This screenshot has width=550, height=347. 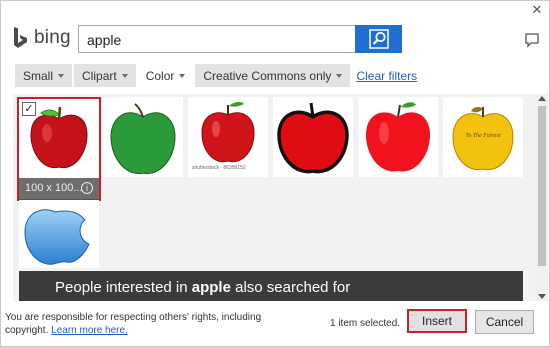 What do you see at coordinates (532, 40) in the screenshot?
I see `comment-icon` at bounding box center [532, 40].